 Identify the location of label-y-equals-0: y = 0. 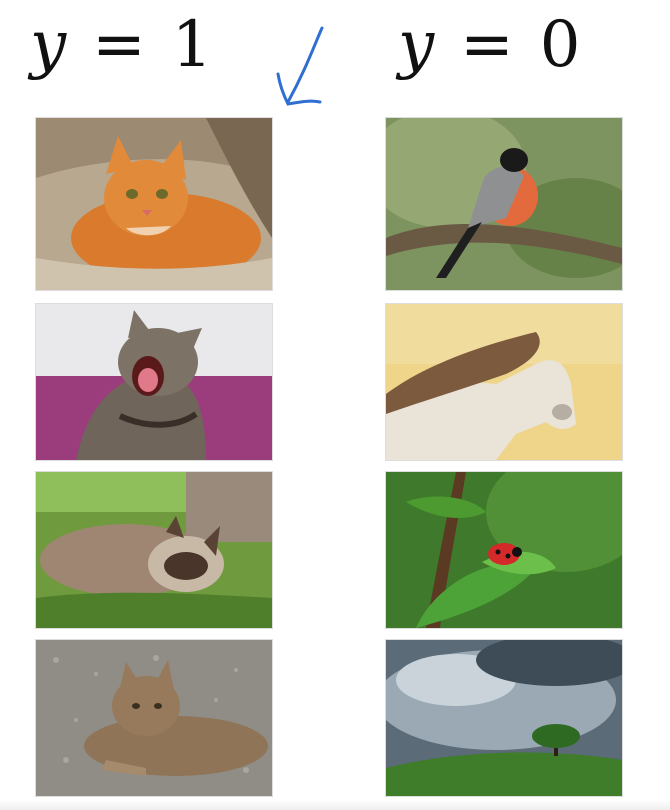
(493, 45).